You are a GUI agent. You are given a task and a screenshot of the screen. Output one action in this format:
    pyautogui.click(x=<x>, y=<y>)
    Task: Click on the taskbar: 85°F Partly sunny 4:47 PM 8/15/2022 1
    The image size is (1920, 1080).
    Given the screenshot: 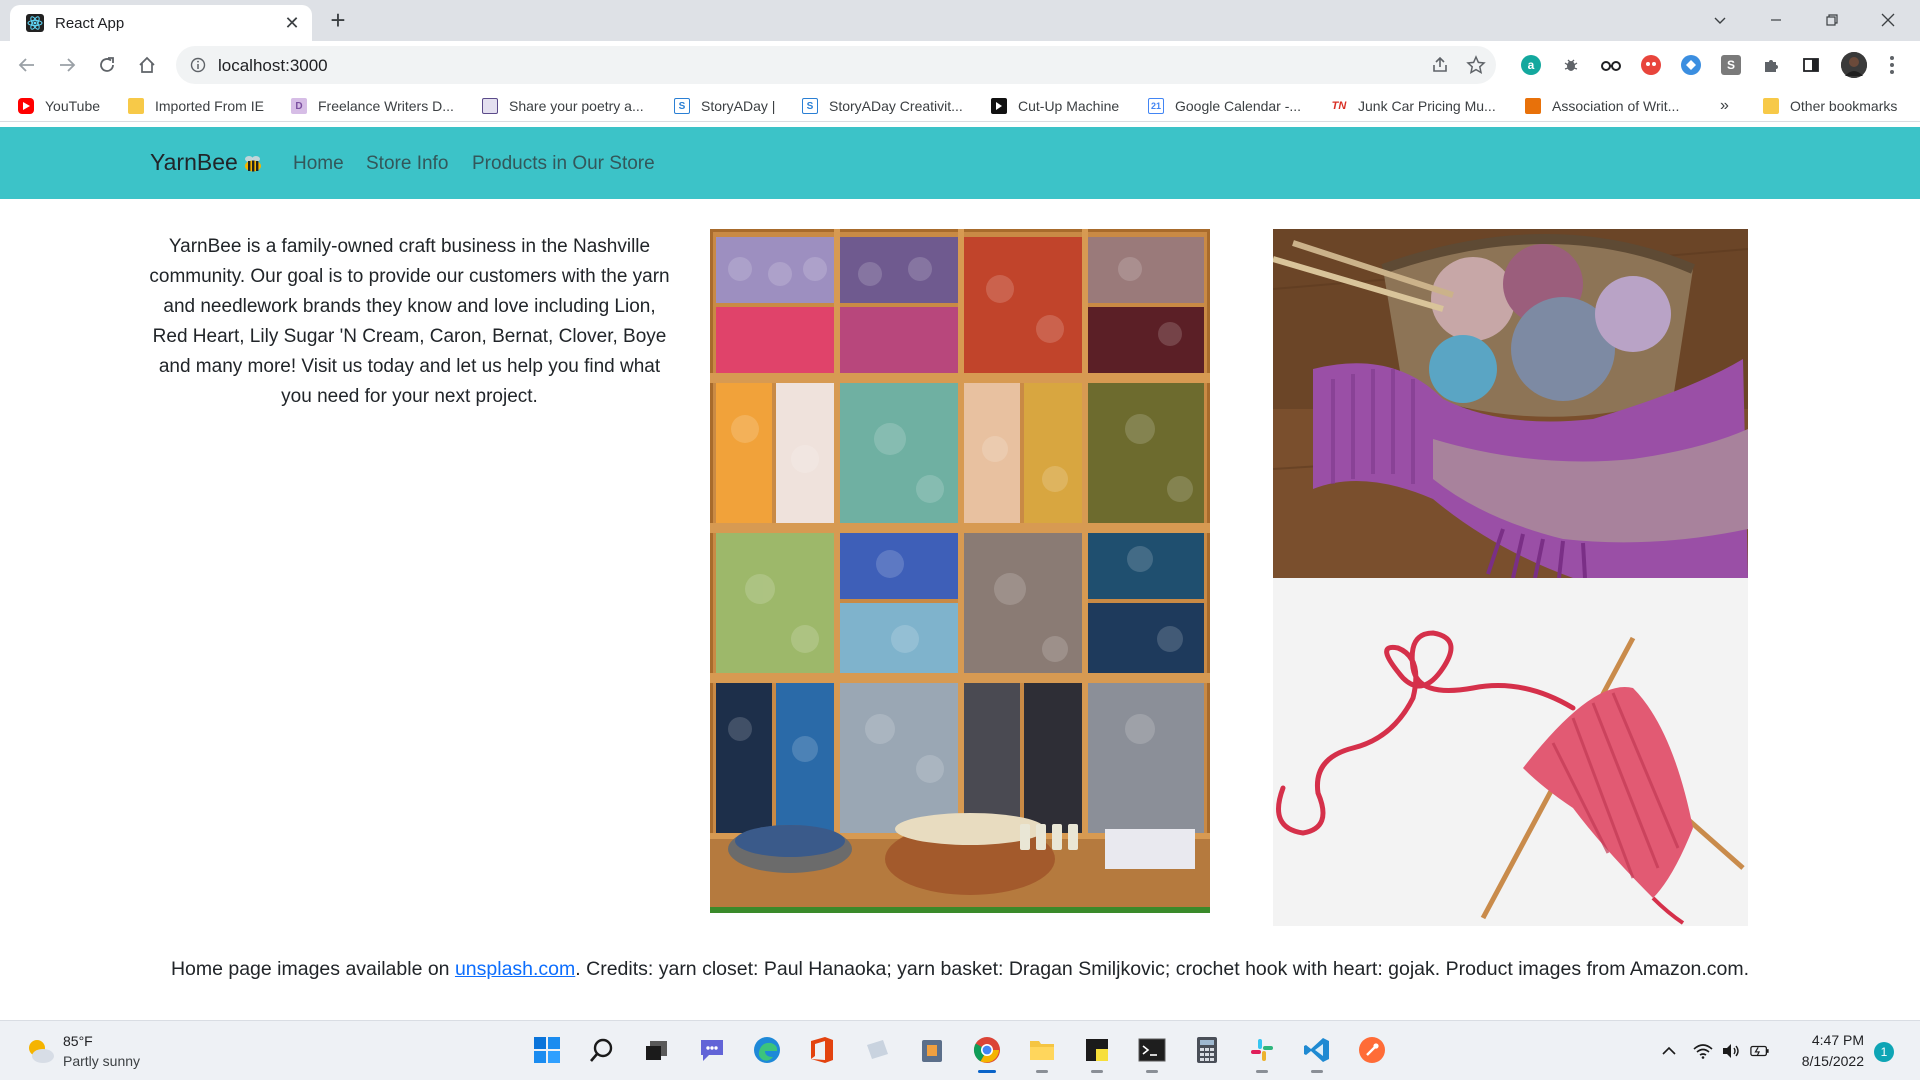 What is the action you would take?
    pyautogui.click(x=960, y=1050)
    